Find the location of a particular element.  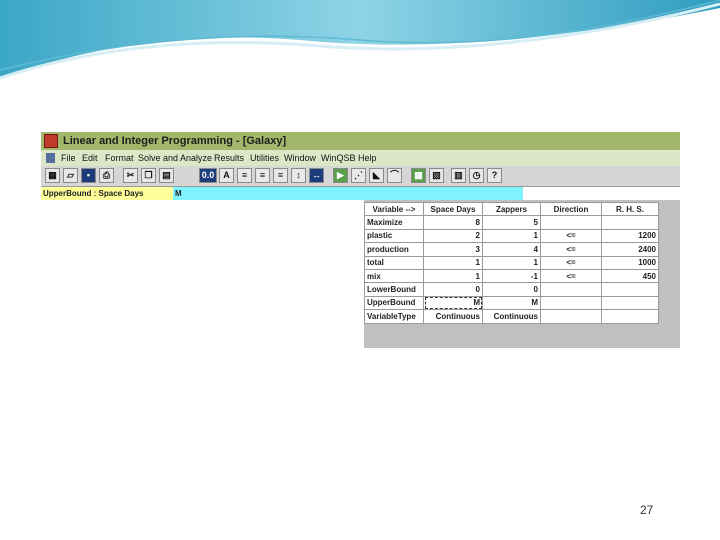

column-header: Zappers is located at coordinates (511, 209).